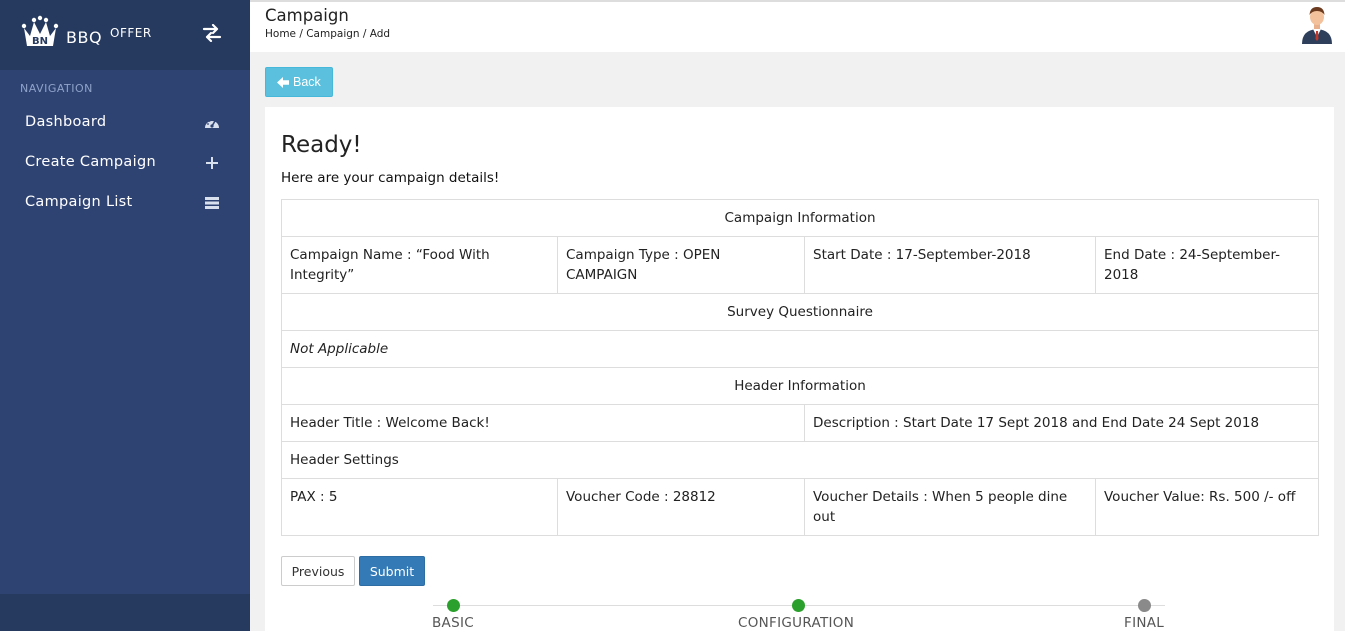  What do you see at coordinates (212, 163) in the screenshot?
I see `plus-icon` at bounding box center [212, 163].